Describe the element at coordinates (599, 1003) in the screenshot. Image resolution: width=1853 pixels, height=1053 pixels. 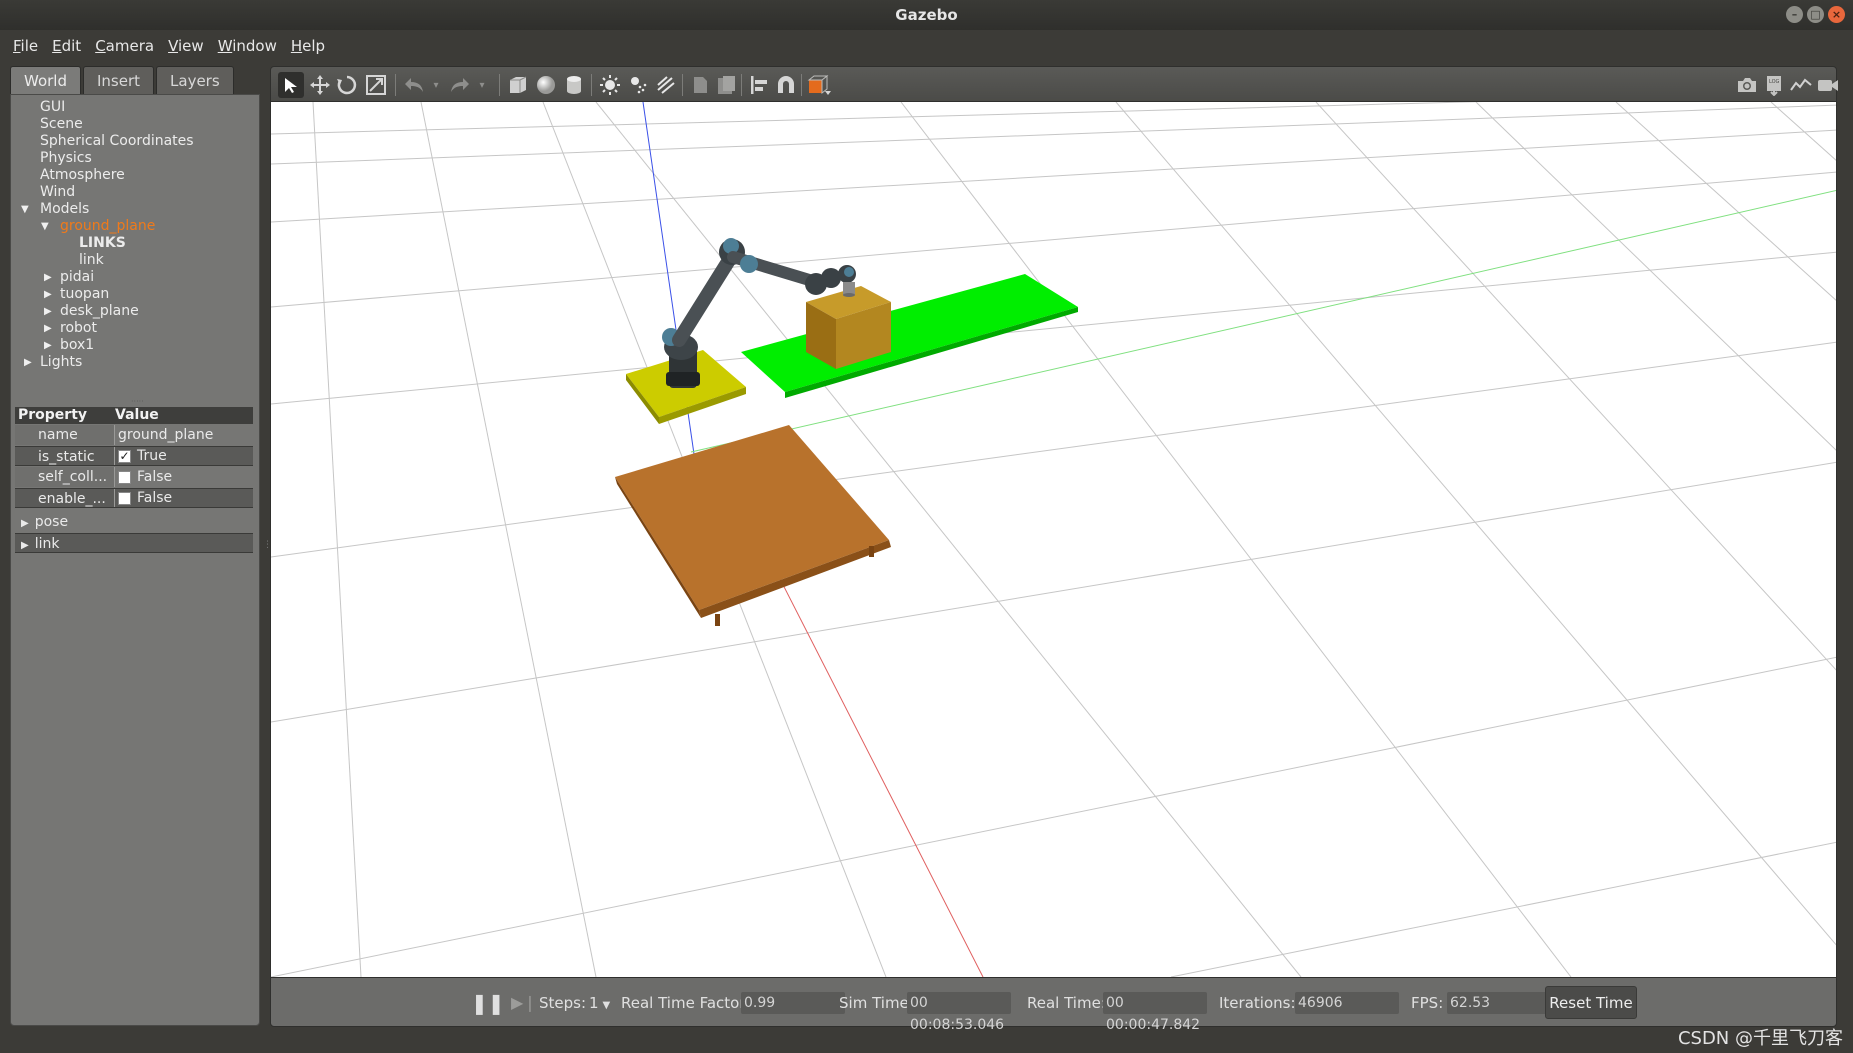
I see `steps-spinner: 1 ▼` at that location.